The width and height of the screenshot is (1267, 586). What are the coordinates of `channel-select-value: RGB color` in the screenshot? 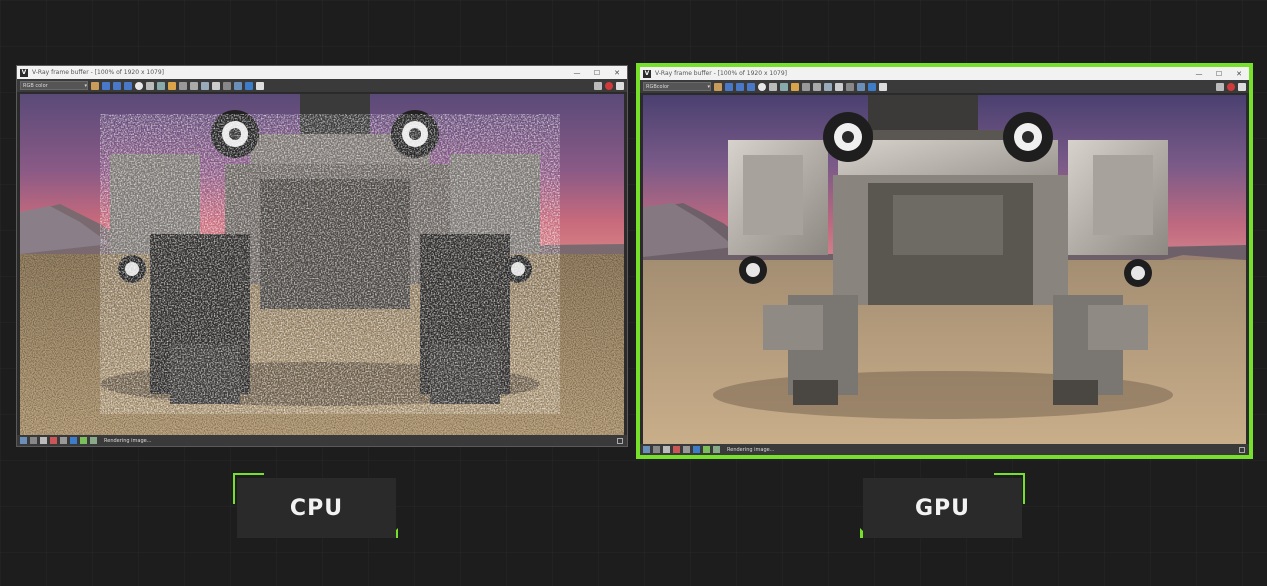 It's located at (35, 86).